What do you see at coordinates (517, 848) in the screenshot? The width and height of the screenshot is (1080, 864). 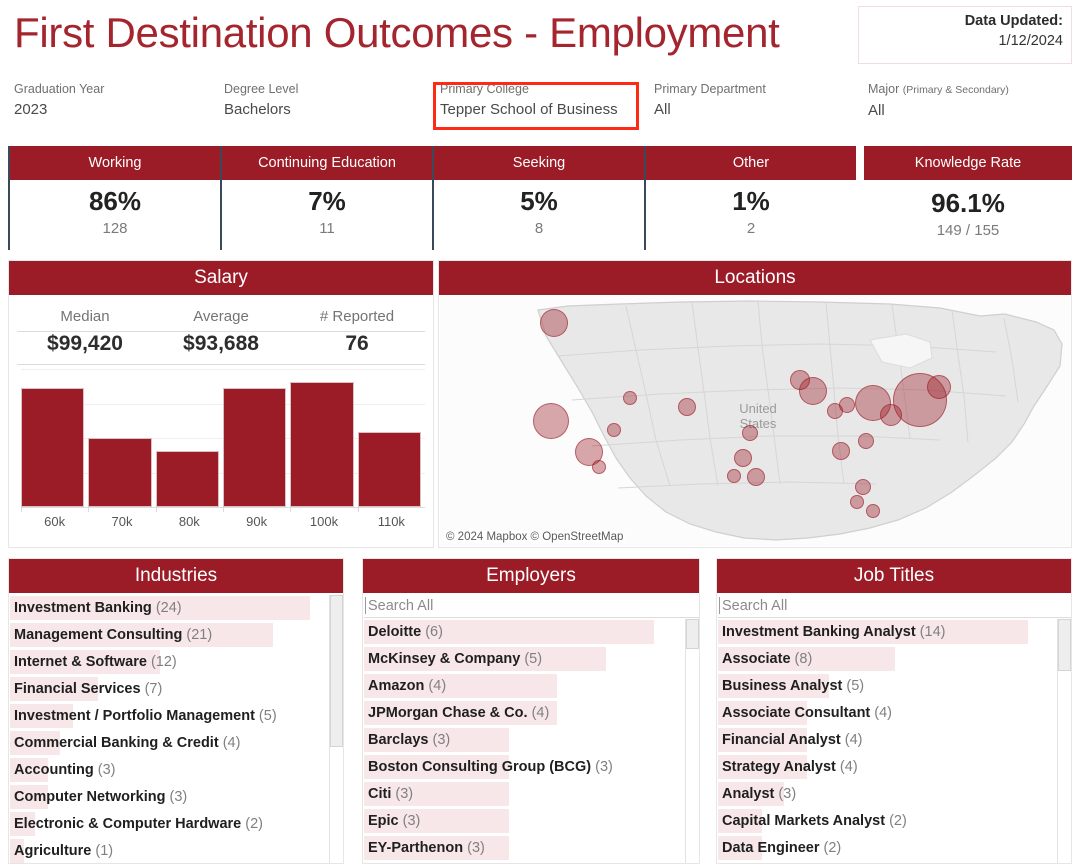 I see `list-item: EY-Parthenon (3)` at bounding box center [517, 848].